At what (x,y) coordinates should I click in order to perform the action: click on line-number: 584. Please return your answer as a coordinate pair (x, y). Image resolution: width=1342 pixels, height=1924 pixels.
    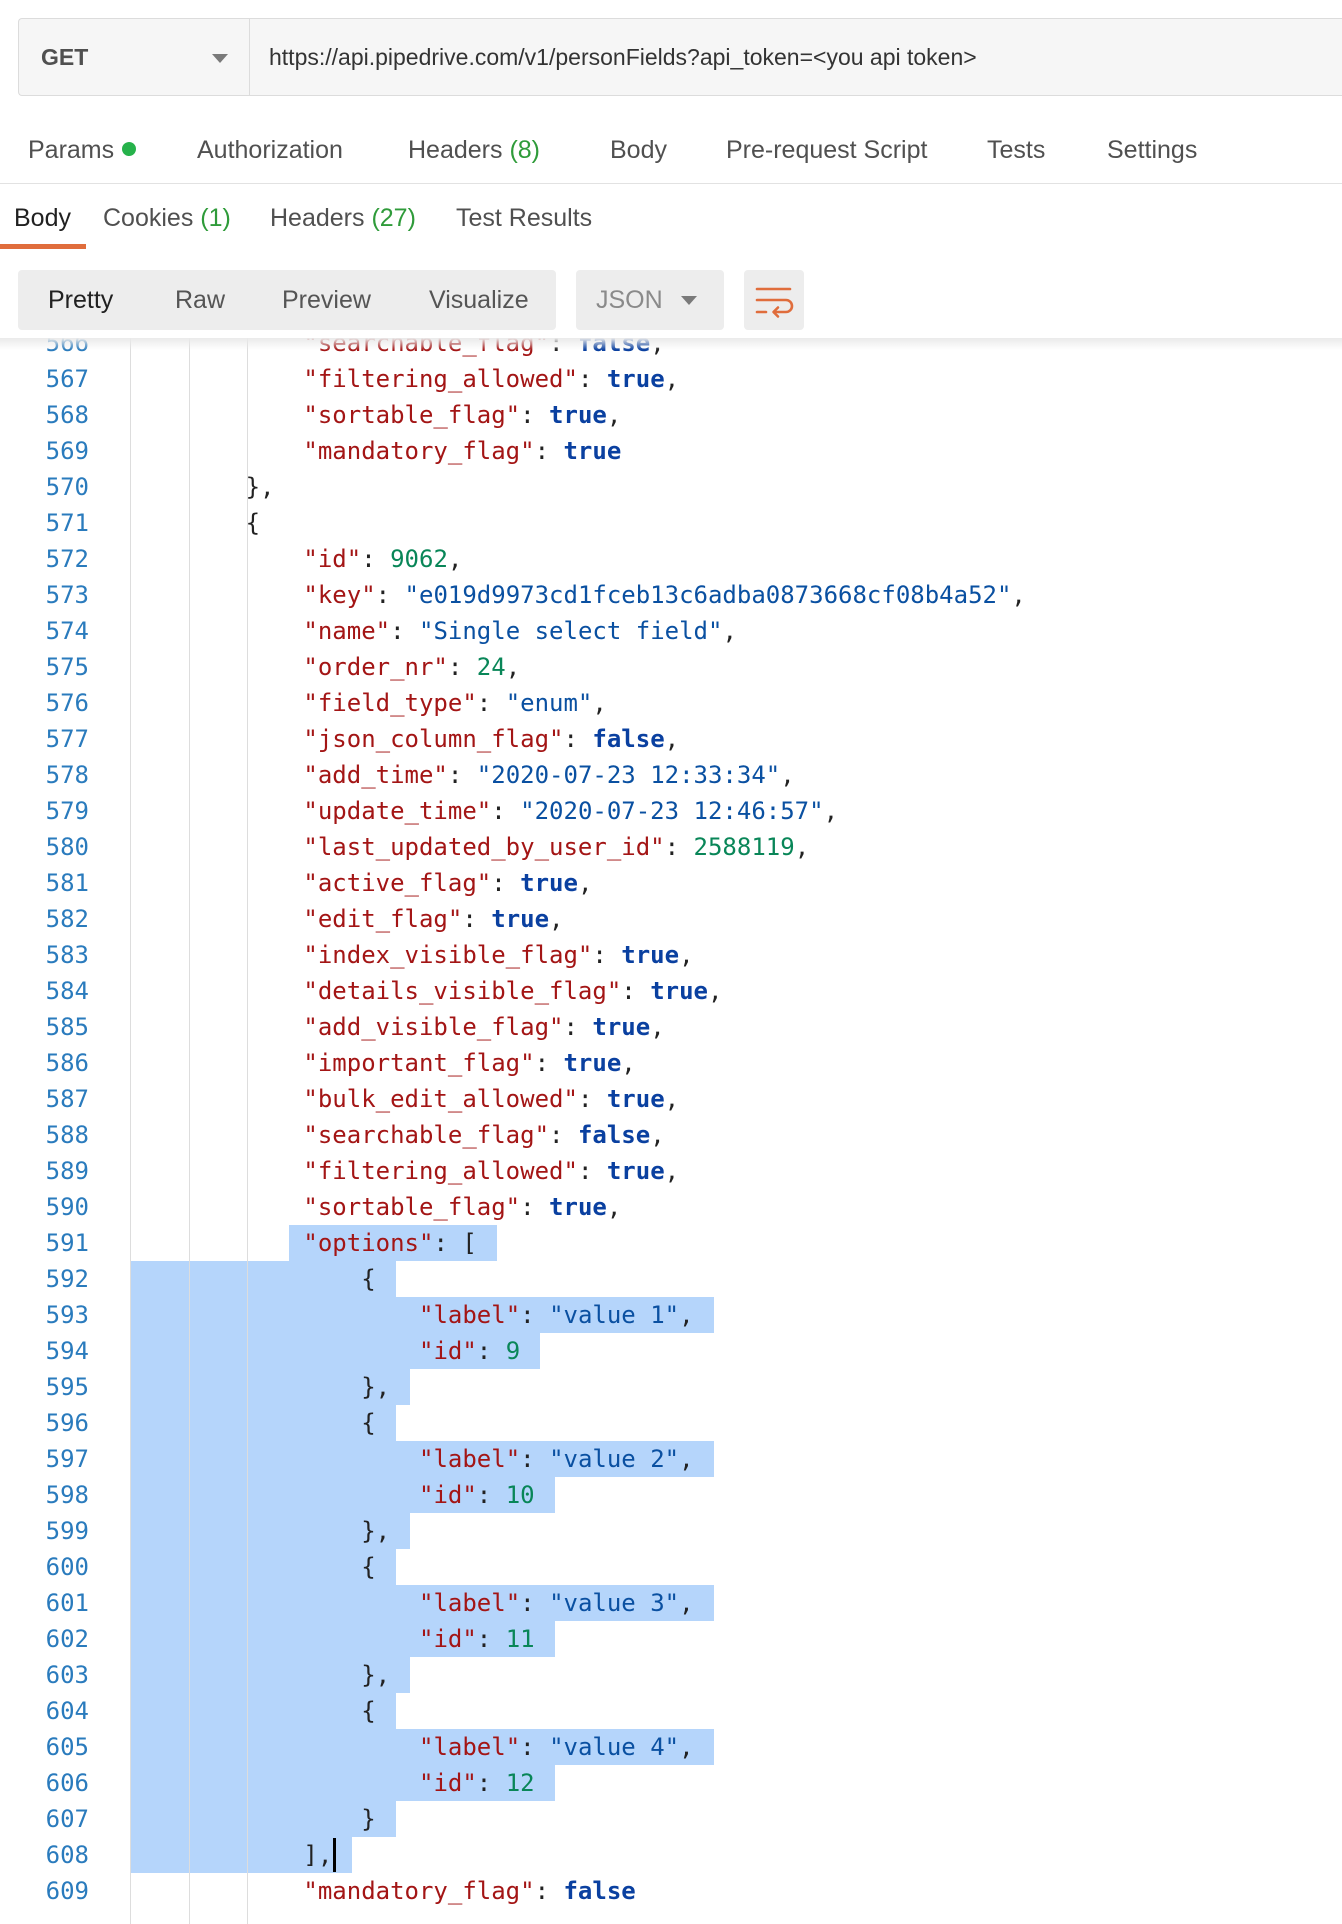
    Looking at the image, I should click on (67, 991).